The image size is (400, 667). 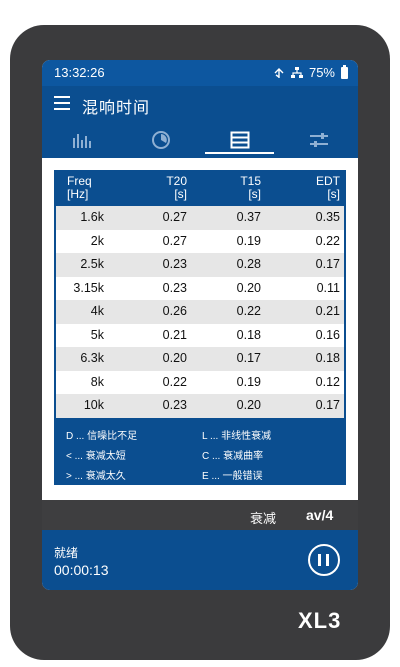 I want to click on table-cell: 0.35, so click(x=327, y=217).